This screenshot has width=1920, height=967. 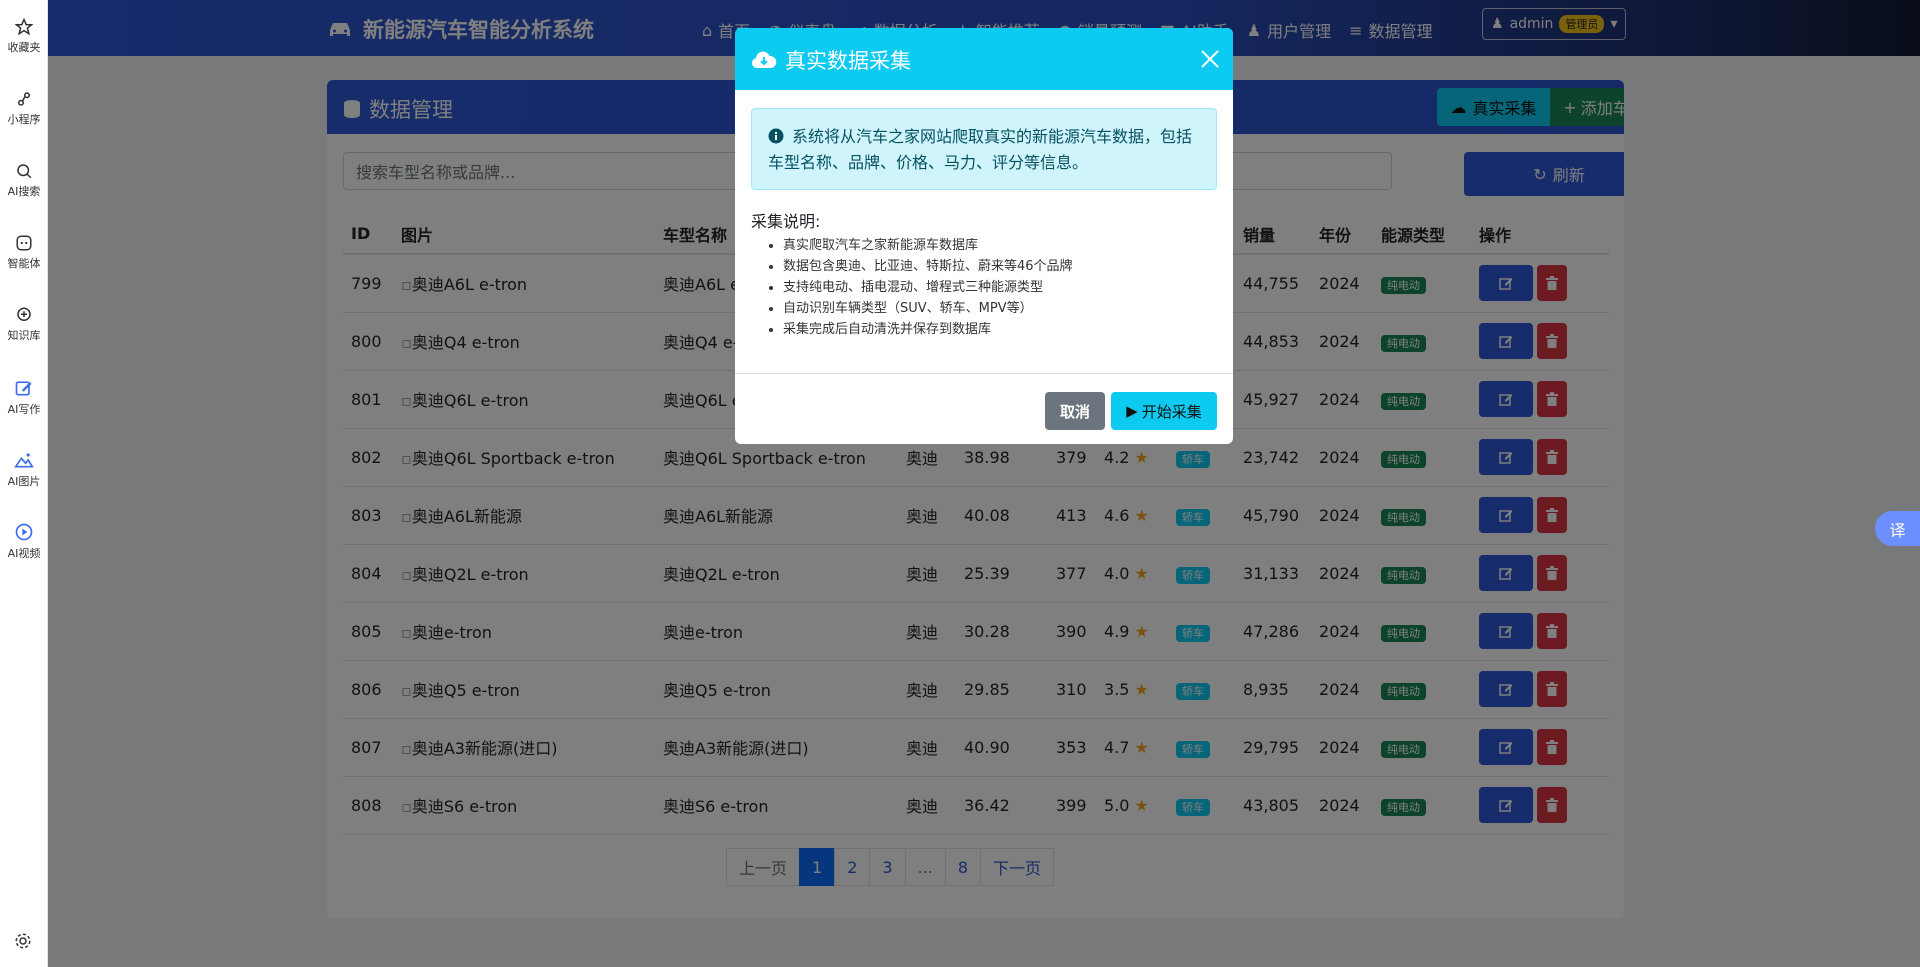 What do you see at coordinates (24, 263) in the screenshot?
I see `sidebar-item-label: 智能体` at bounding box center [24, 263].